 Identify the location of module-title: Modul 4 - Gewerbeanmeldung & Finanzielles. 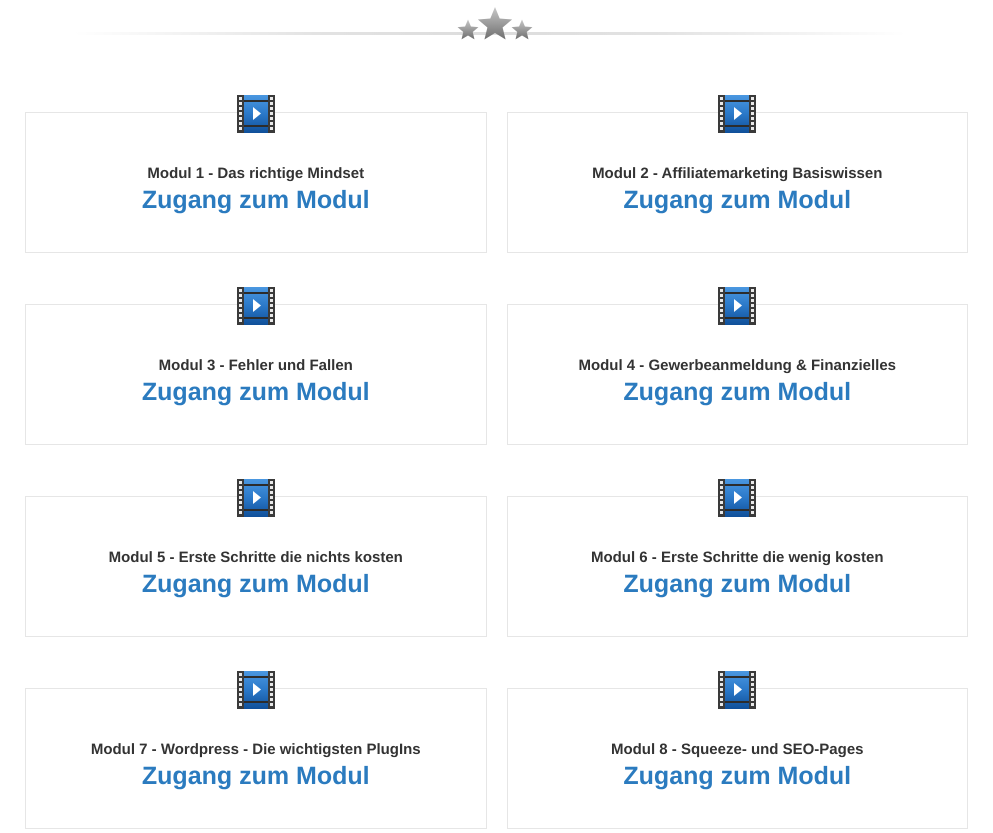
(737, 366).